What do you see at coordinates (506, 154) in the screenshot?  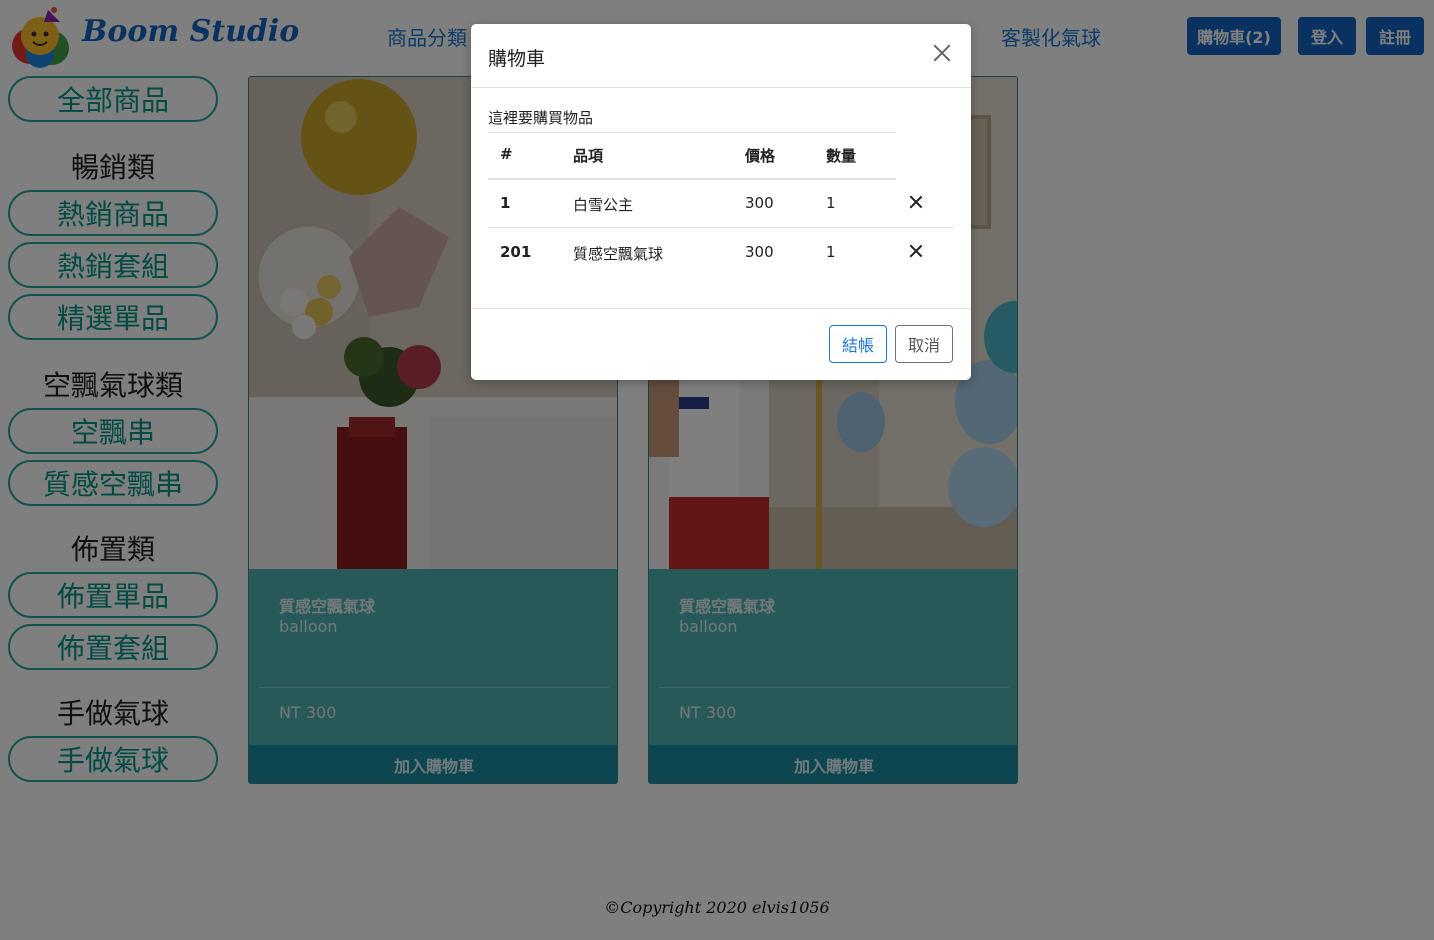 I see `column-header-number: #` at bounding box center [506, 154].